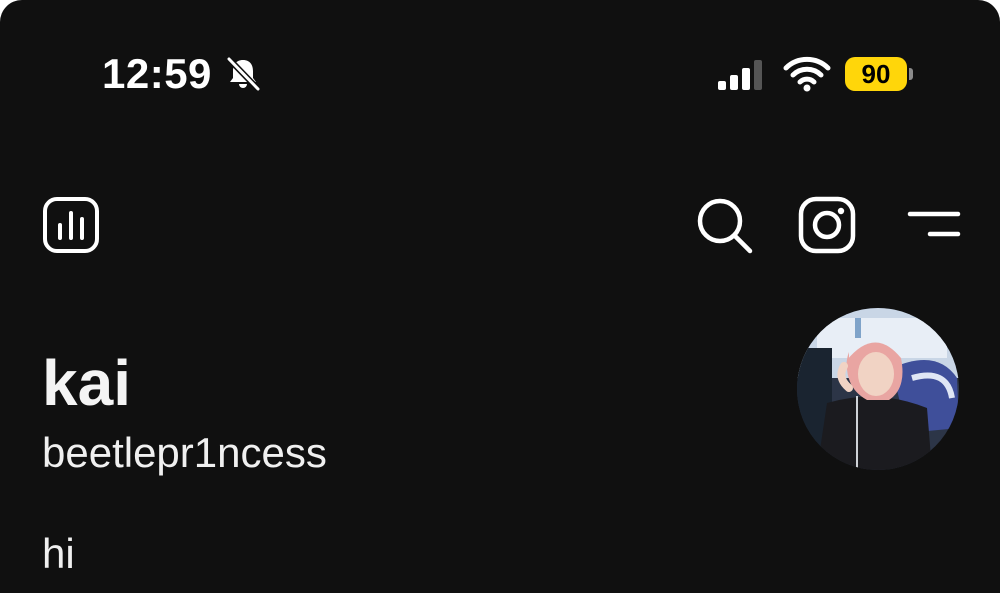 The width and height of the screenshot is (1000, 593). Describe the element at coordinates (86, 383) in the screenshot. I see `profile-display-name: kai` at that location.